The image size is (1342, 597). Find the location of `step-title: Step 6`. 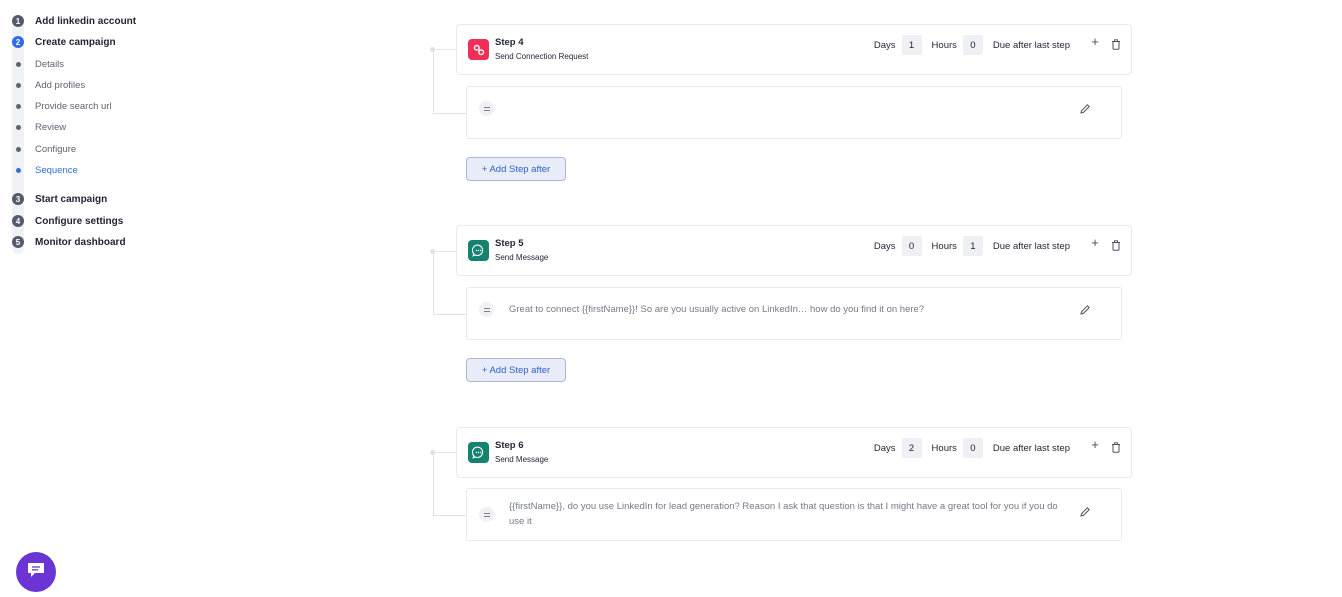

step-title: Step 6 is located at coordinates (509, 445).